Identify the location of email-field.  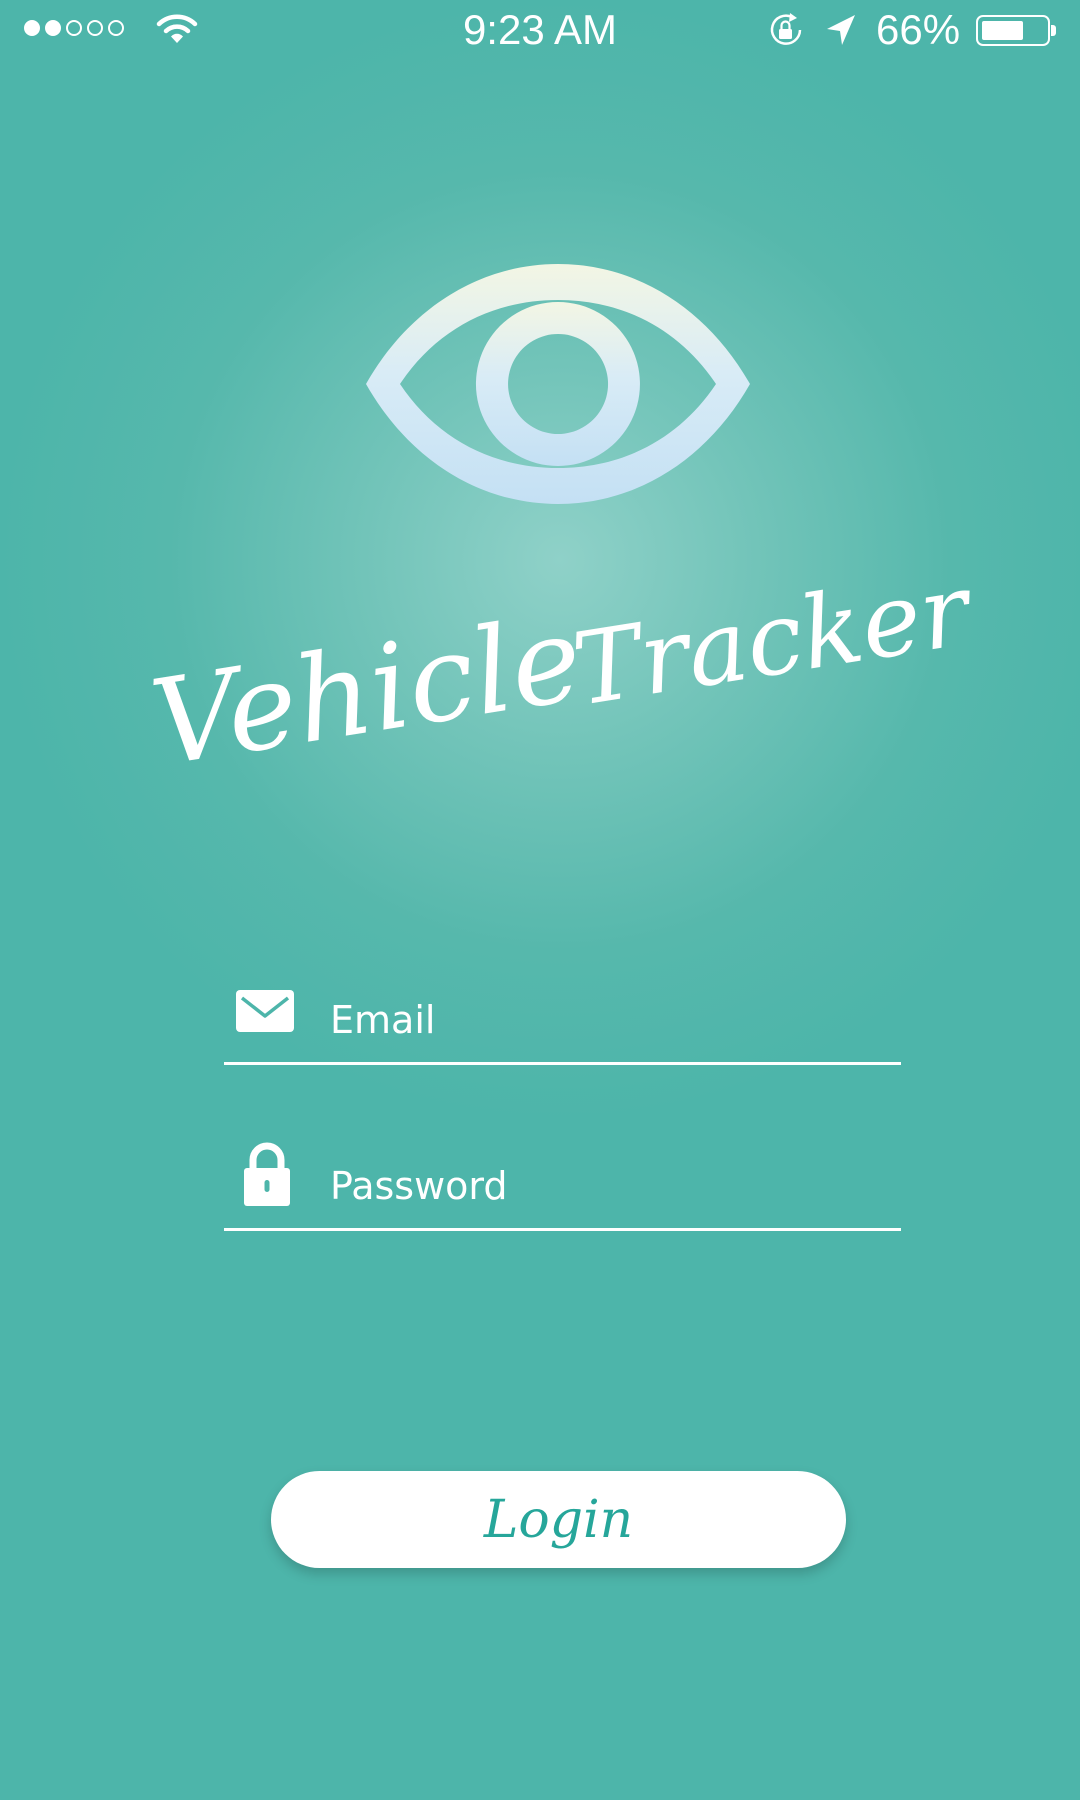
(562, 1024).